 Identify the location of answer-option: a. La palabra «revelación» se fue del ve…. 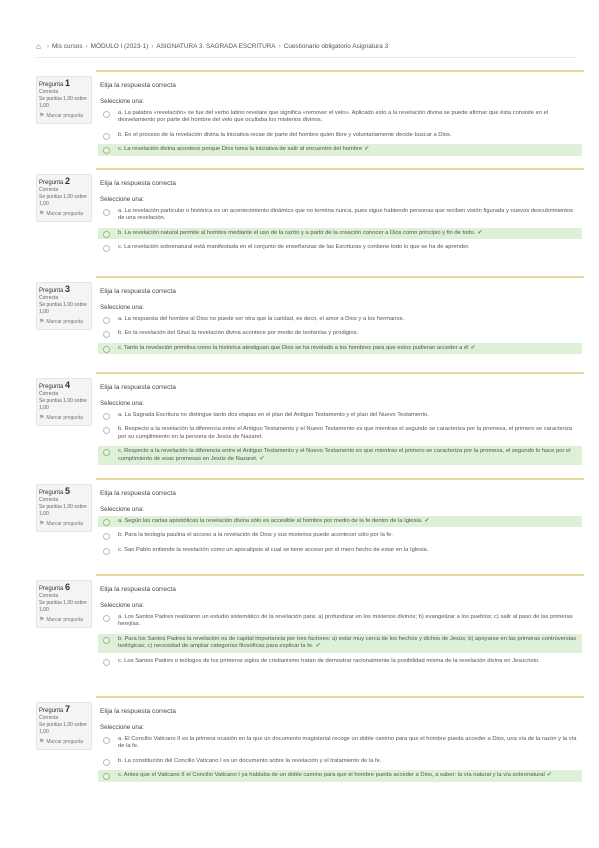
(340, 117).